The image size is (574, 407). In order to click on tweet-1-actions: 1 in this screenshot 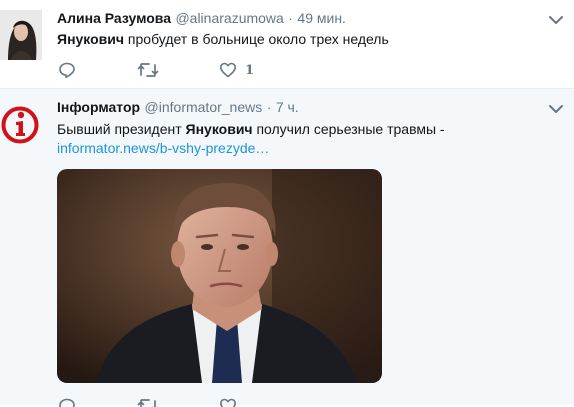, I will do `click(208, 71)`.